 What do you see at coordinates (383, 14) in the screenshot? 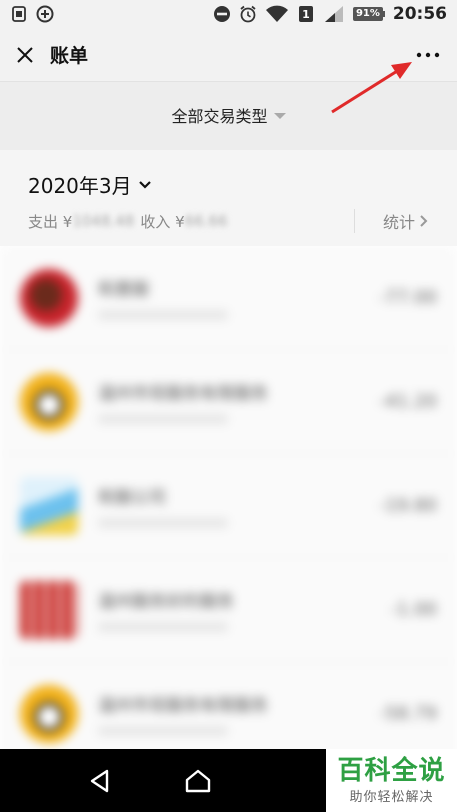
I see `battery-tip` at bounding box center [383, 14].